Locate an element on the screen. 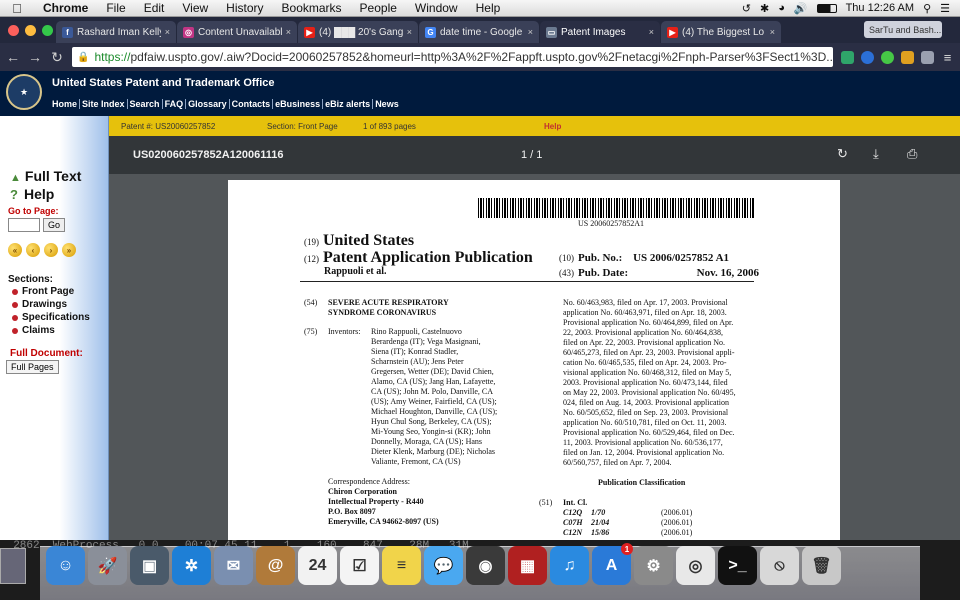 The width and height of the screenshot is (960, 600). uspto-link-search: Search is located at coordinates (145, 104).